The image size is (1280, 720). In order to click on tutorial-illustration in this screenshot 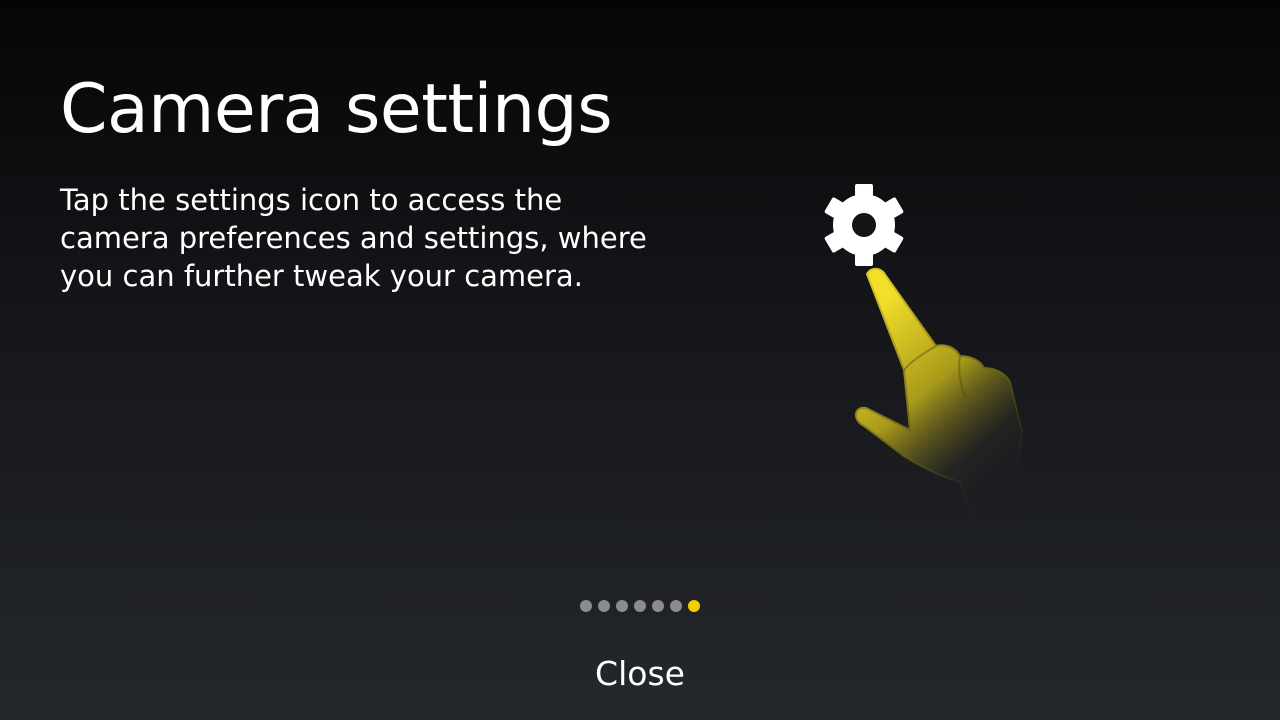, I will do `click(930, 355)`.